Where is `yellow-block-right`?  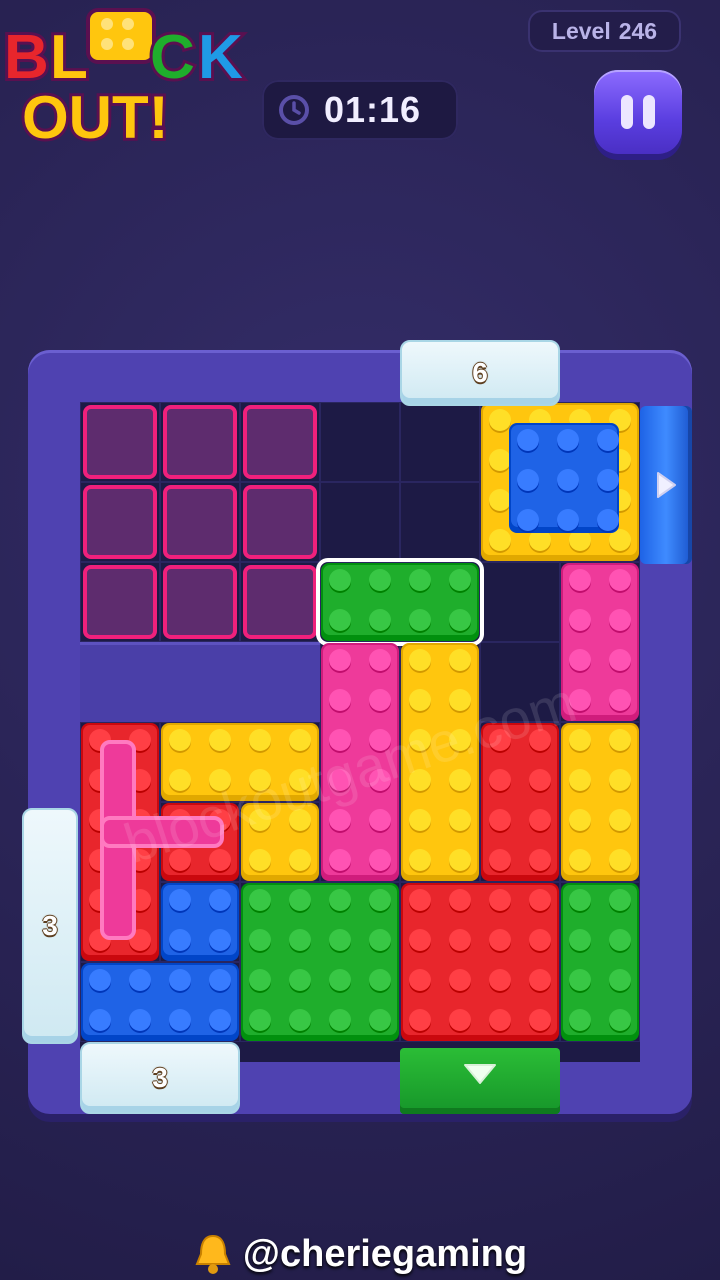
yellow-block-right is located at coordinates (600, 802).